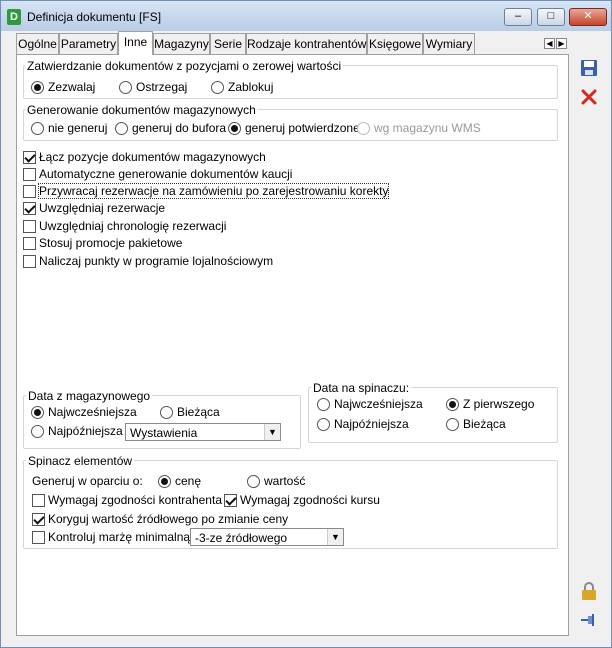  Describe the element at coordinates (38, 519) in the screenshot. I see `check-koryguj-wartosc` at that location.